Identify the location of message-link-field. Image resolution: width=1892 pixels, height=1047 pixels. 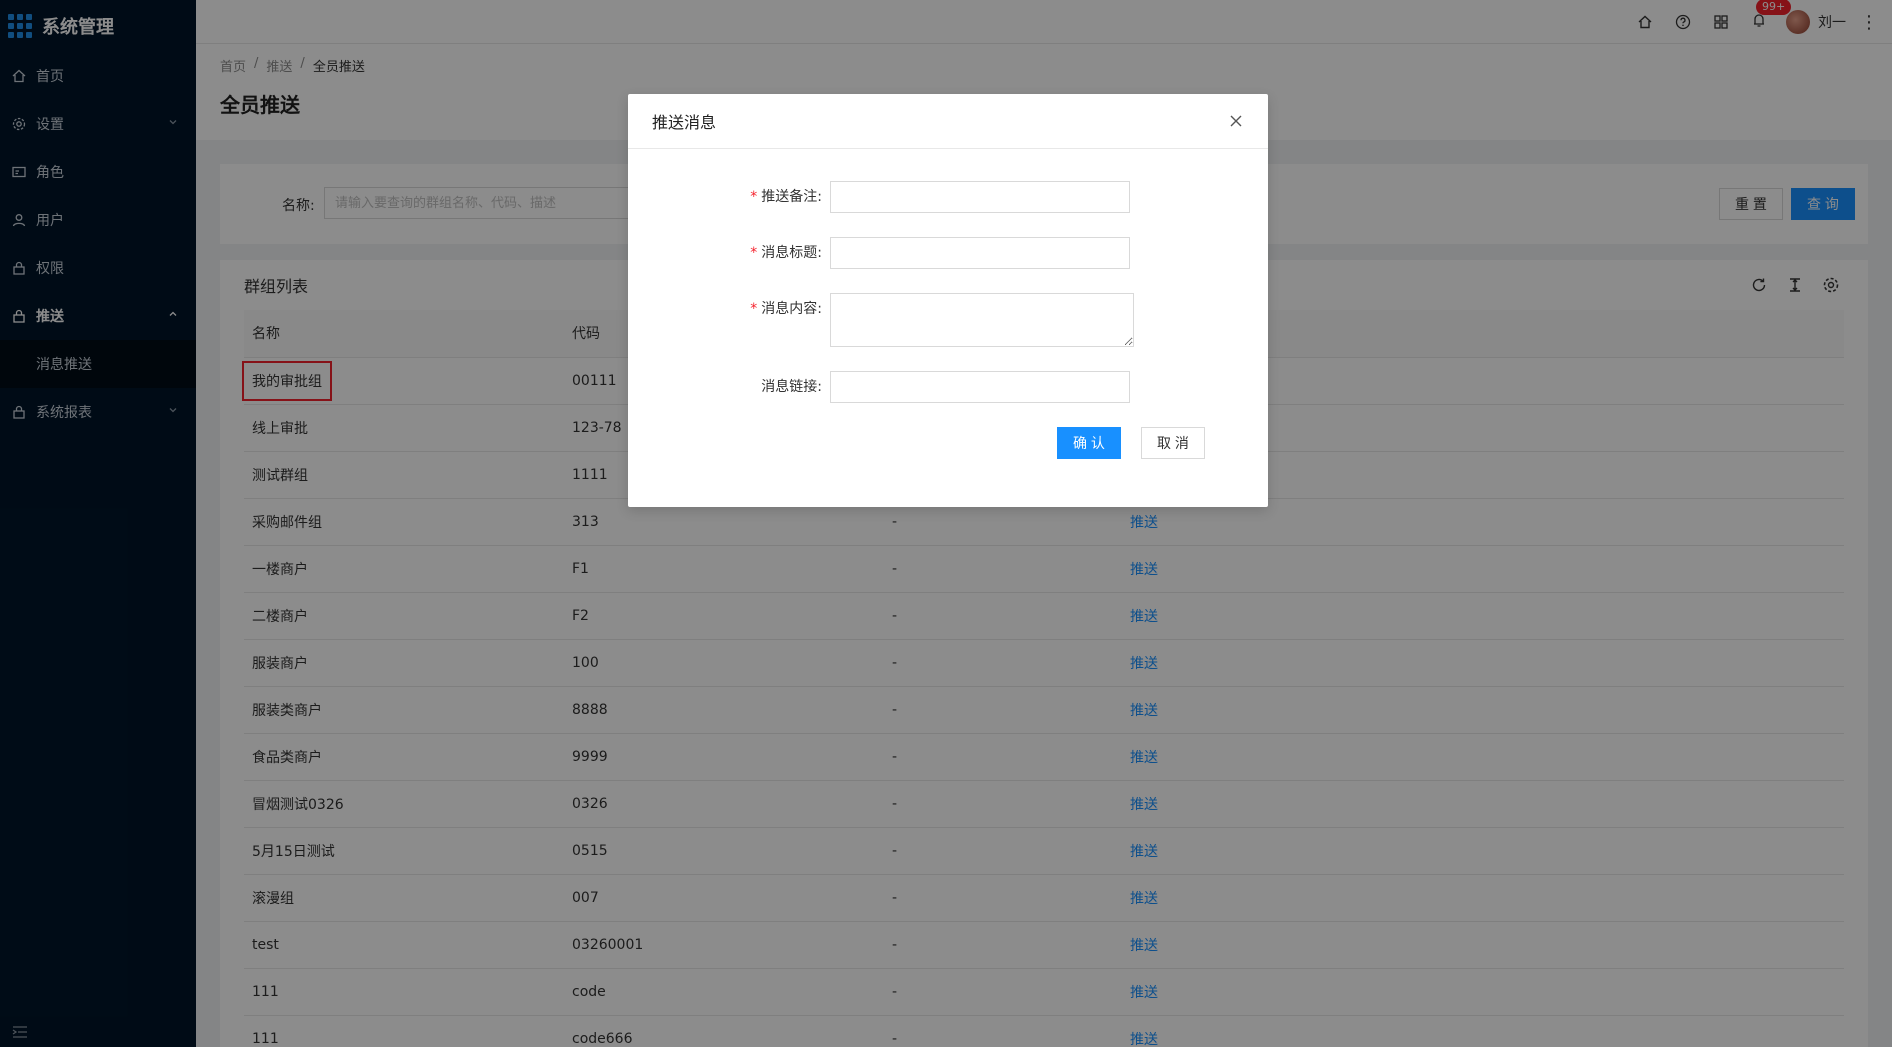
(980, 387).